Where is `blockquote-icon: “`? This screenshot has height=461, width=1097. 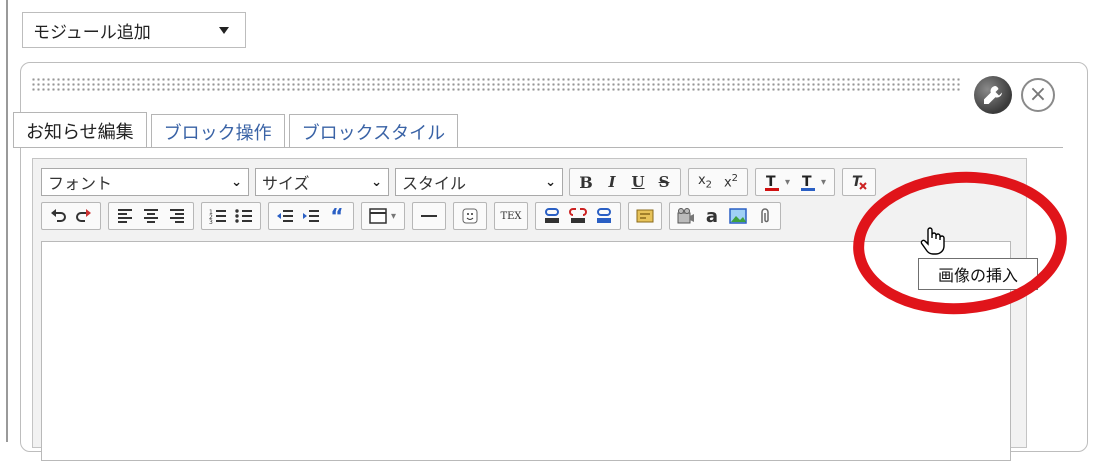 blockquote-icon: “ is located at coordinates (337, 216).